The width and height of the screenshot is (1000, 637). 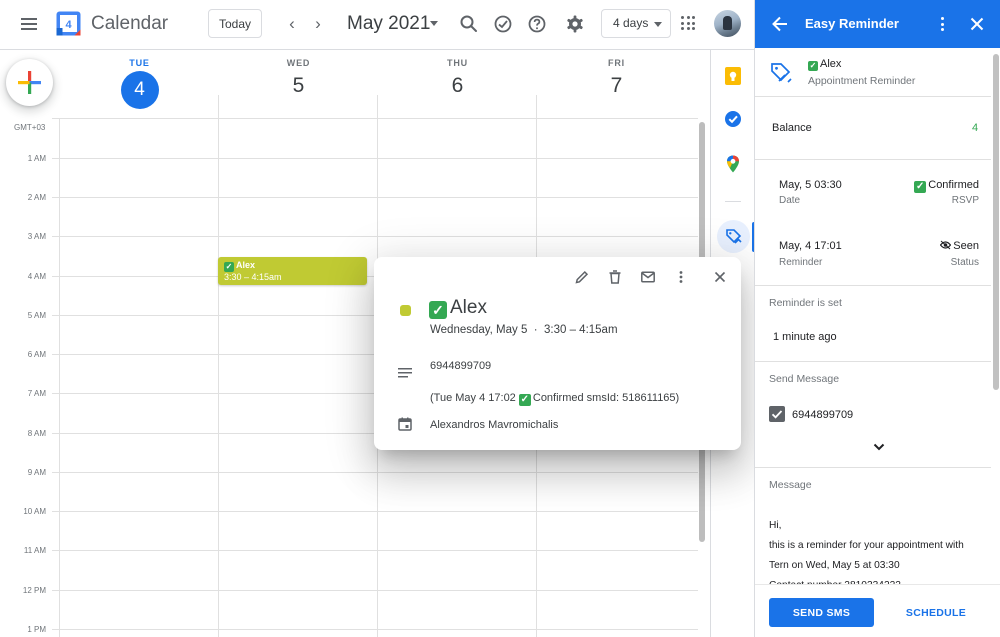 What do you see at coordinates (688, 23) in the screenshot?
I see `apps-grid-icon` at bounding box center [688, 23].